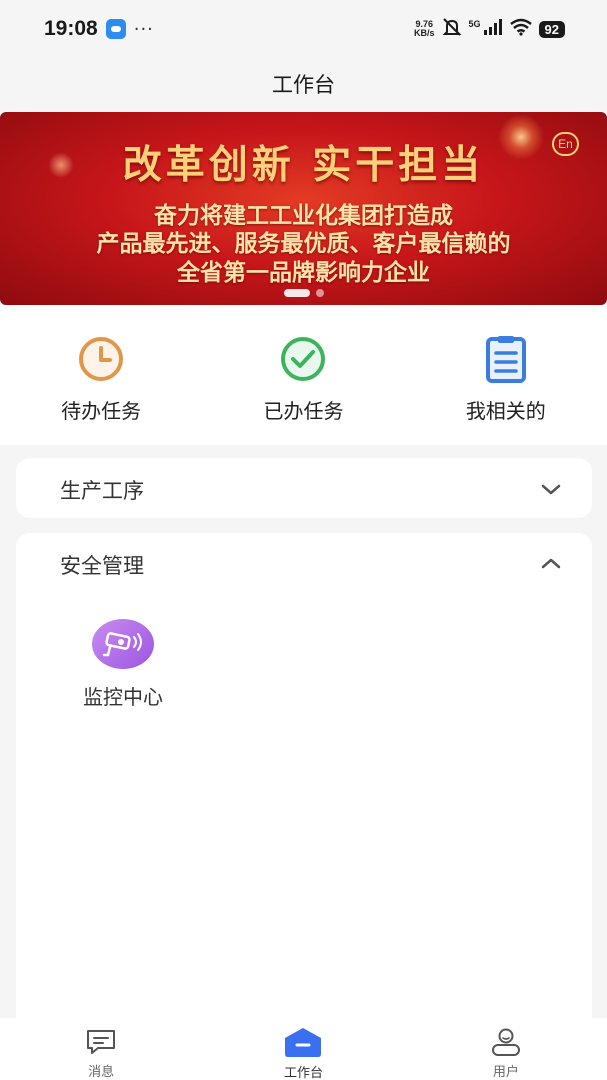 Image resolution: width=607 pixels, height=1080 pixels. I want to click on app-notification-icon, so click(115, 29).